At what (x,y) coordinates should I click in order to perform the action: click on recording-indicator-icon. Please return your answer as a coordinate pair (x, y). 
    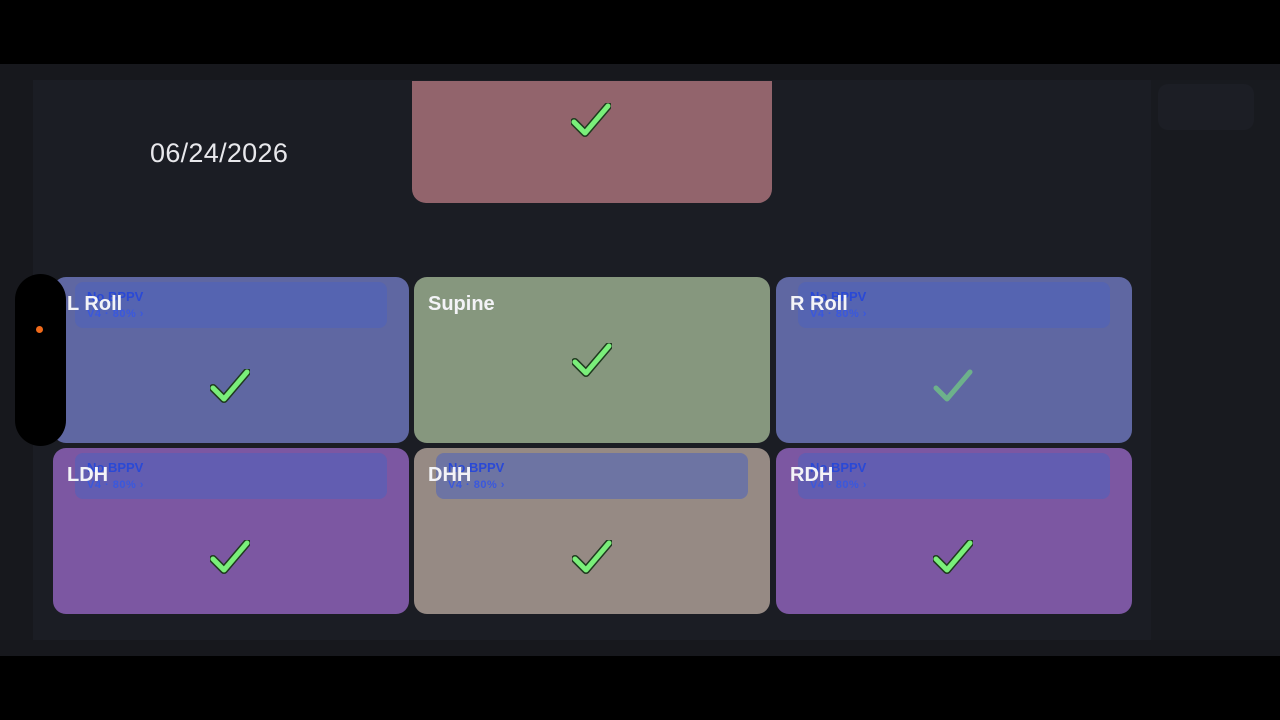
    Looking at the image, I should click on (39, 329).